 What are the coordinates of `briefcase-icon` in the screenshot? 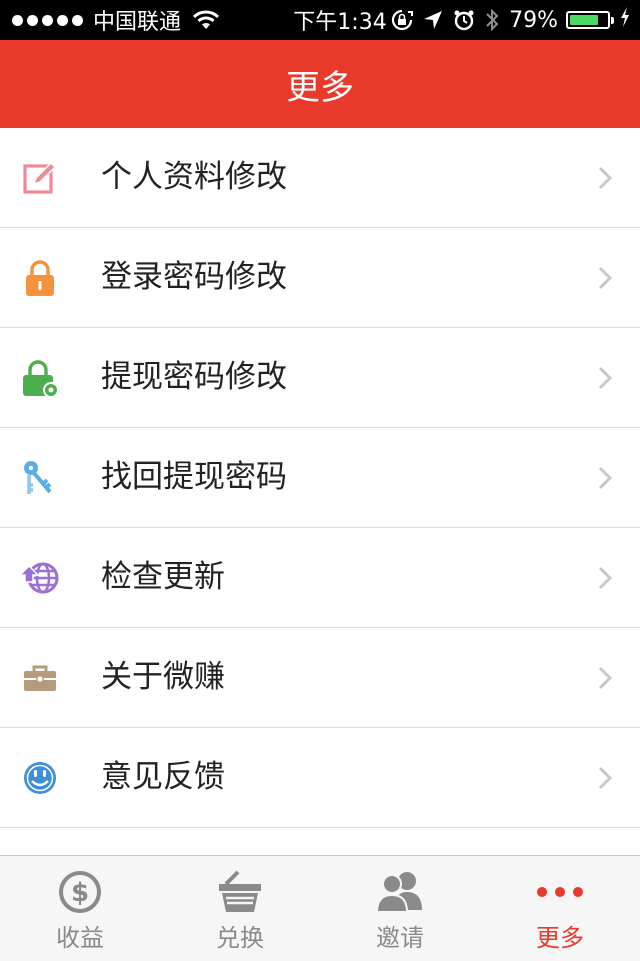 It's located at (40, 678).